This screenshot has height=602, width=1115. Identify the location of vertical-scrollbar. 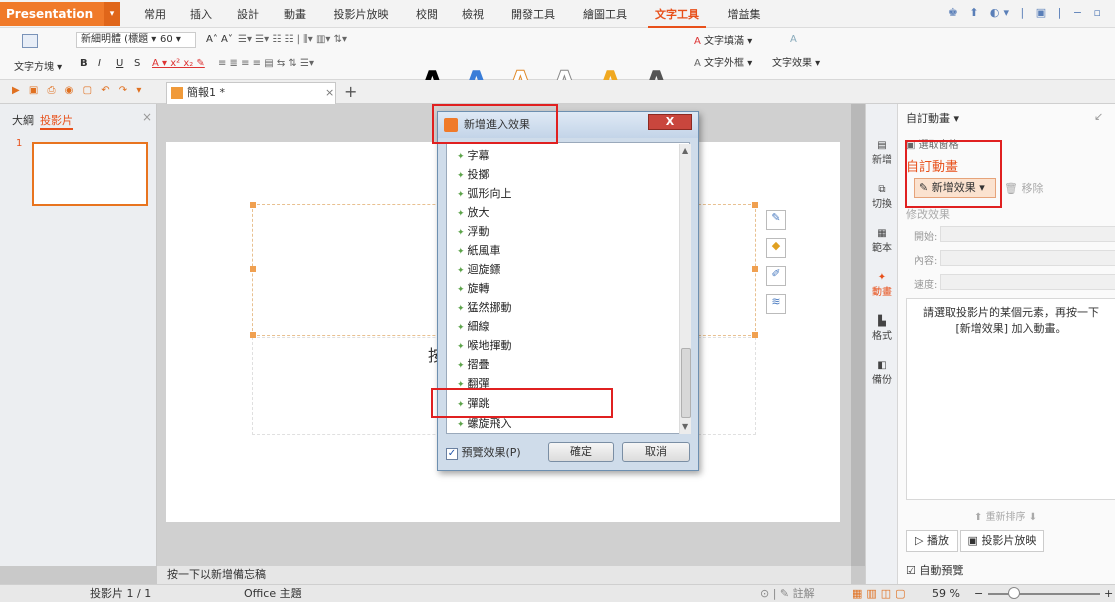
(858, 335).